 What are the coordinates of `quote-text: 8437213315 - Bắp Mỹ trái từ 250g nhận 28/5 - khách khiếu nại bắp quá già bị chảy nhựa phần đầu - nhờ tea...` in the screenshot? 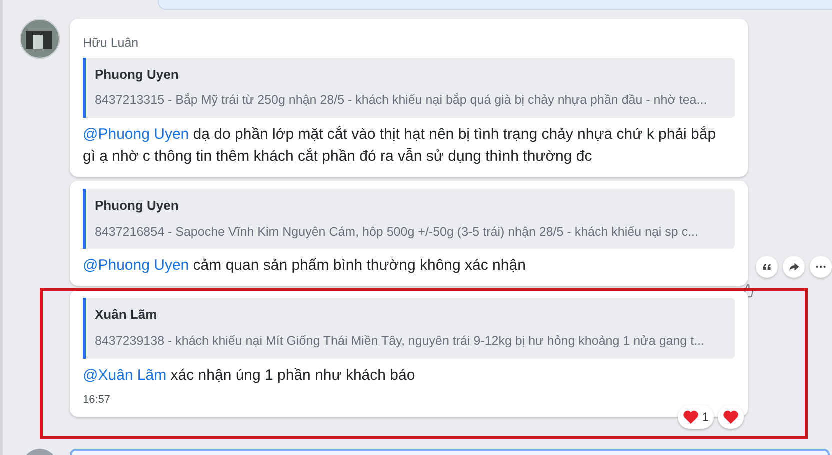 It's located at (401, 101).